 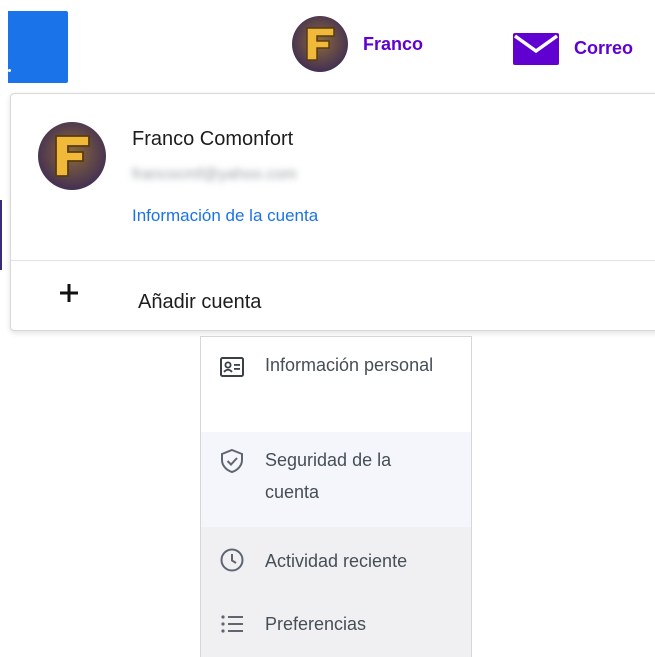 I want to click on header-avatar-icon, so click(x=320, y=44).